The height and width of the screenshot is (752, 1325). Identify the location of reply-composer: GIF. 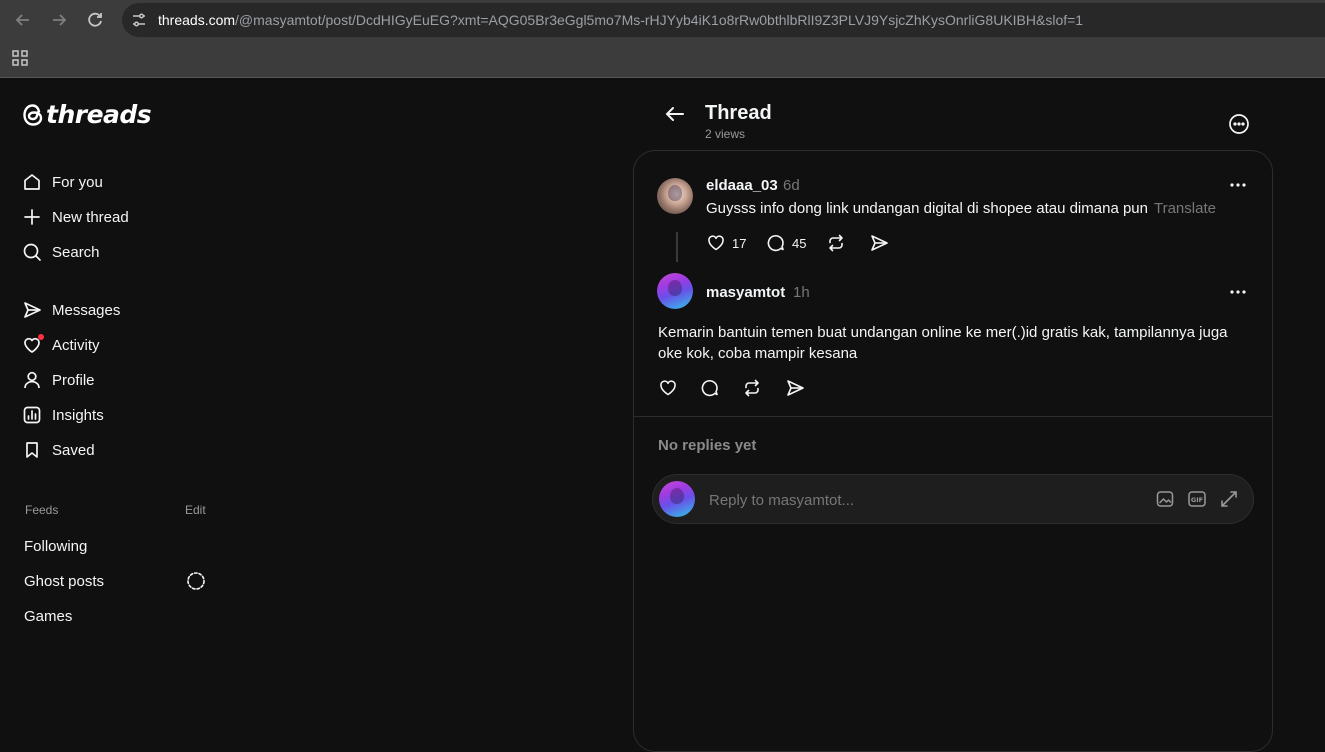
(953, 499).